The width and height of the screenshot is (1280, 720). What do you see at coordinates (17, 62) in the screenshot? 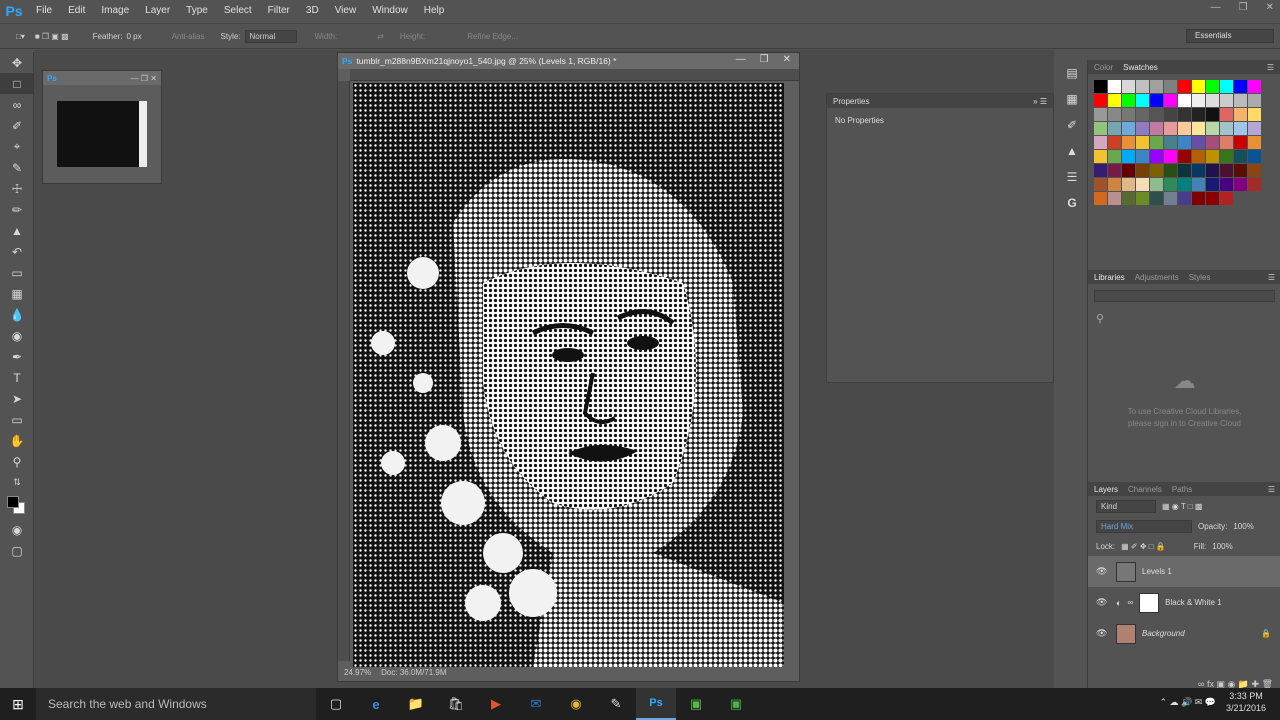
I see `move-tool-icon: ✥` at bounding box center [17, 62].